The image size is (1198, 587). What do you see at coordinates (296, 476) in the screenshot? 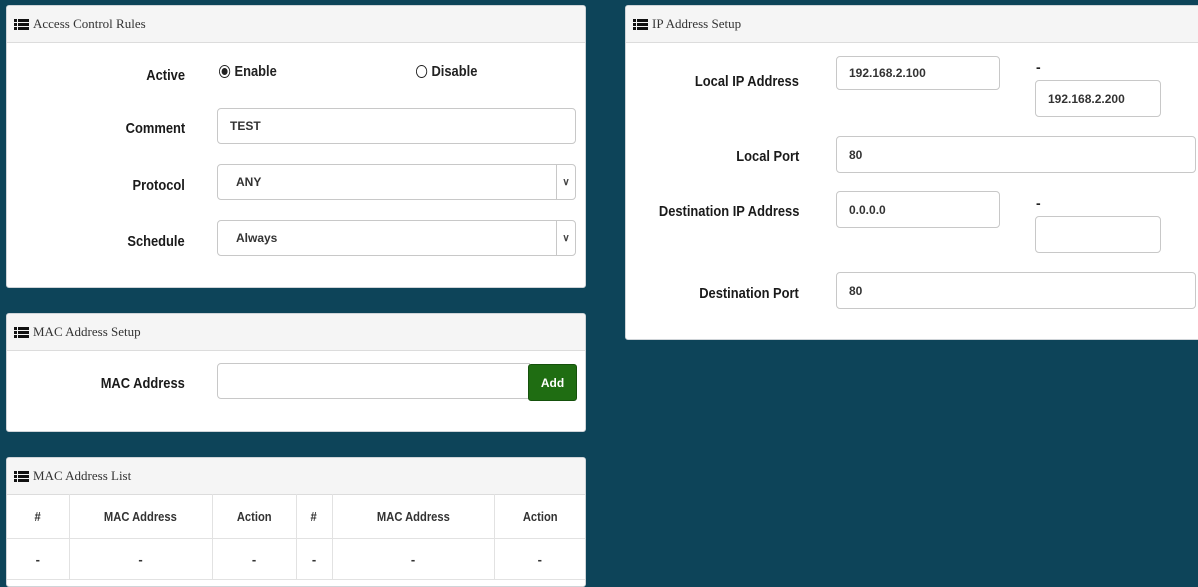
I see `panel-header: MAC Address List` at bounding box center [296, 476].